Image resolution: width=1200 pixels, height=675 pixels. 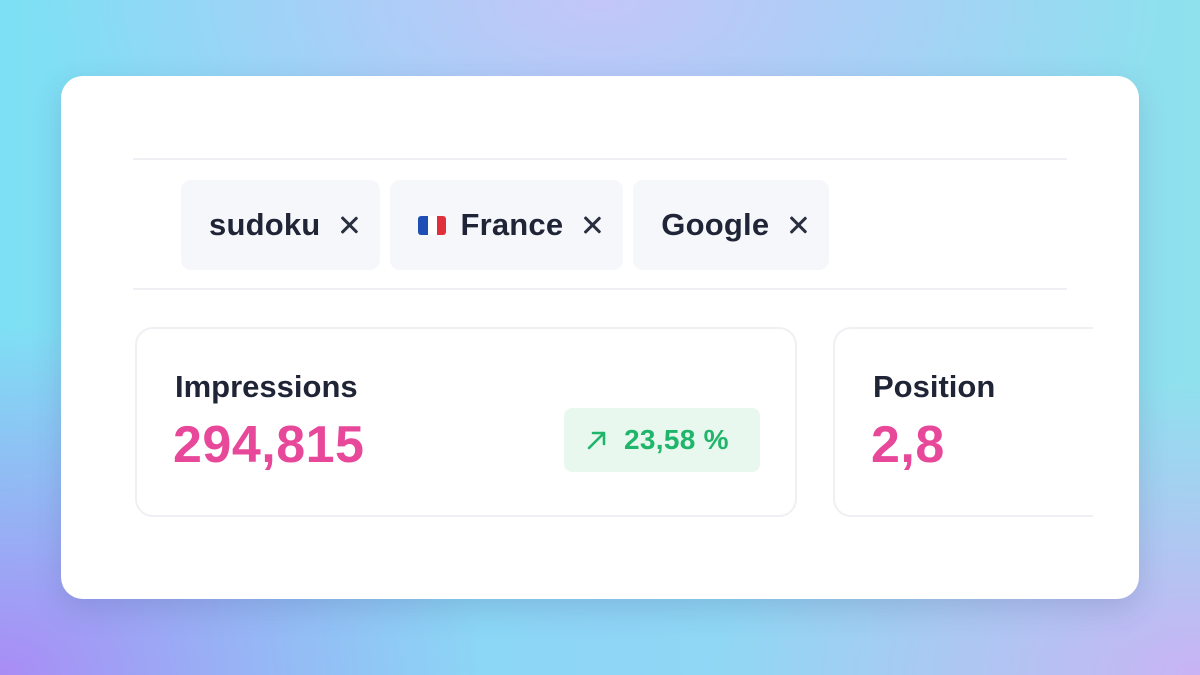 I want to click on divider-middle, so click(x=600, y=289).